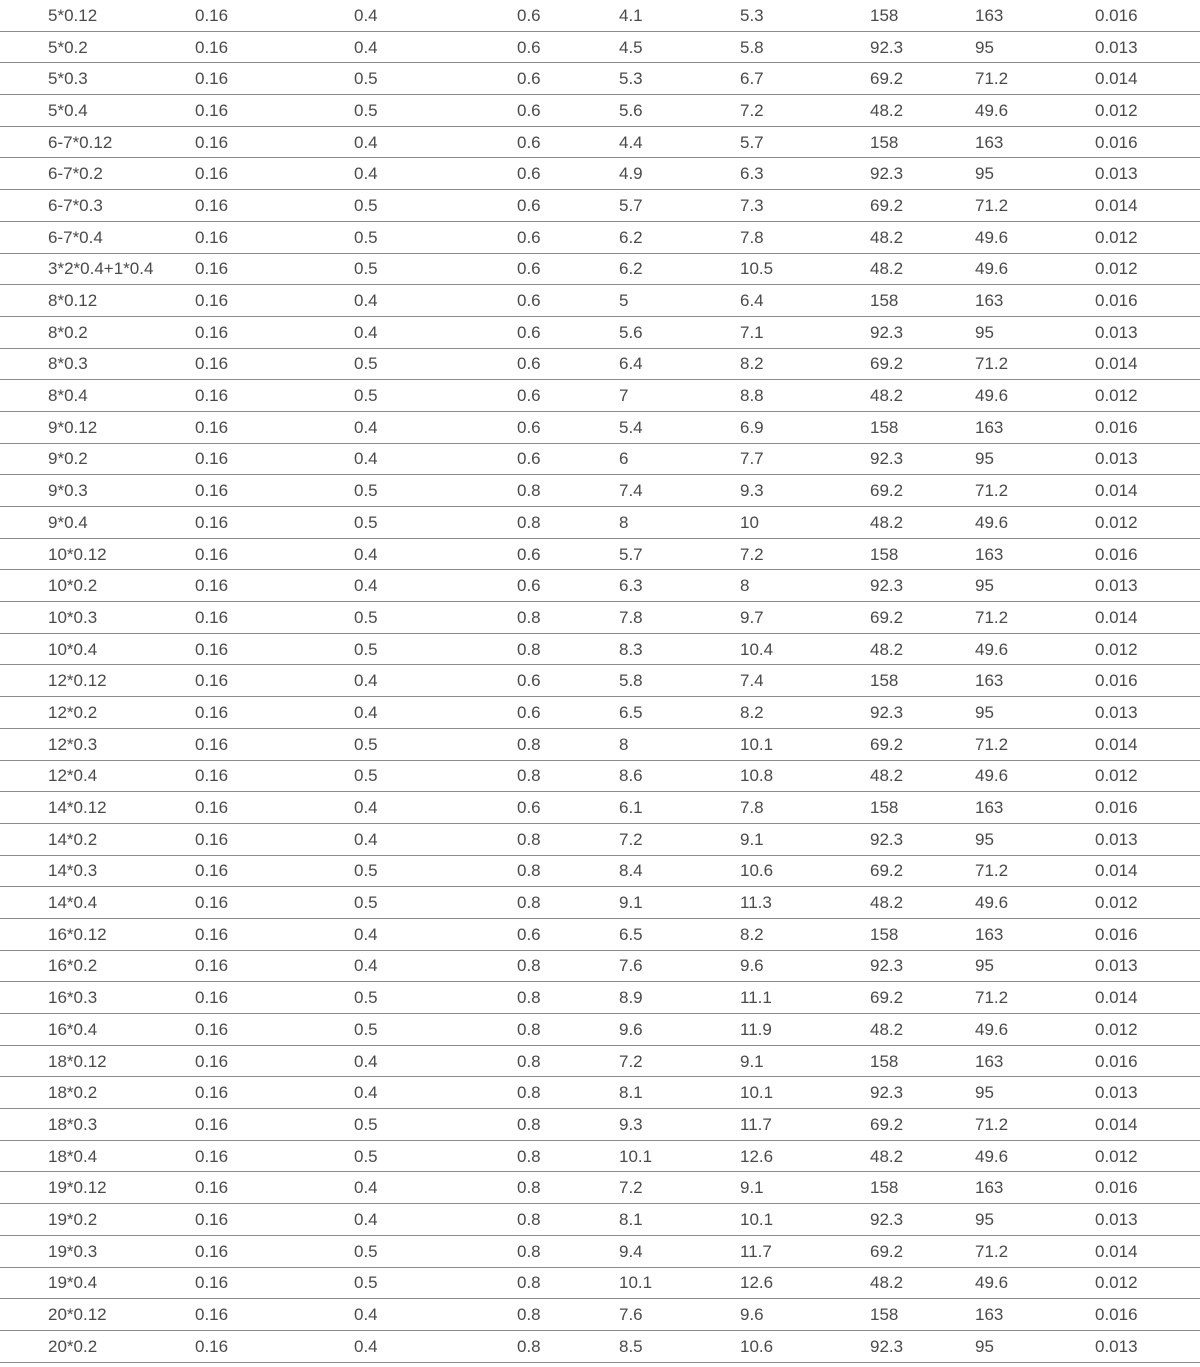  Describe the element at coordinates (121, 586) in the screenshot. I see `table-cell: 10*0.2` at that location.